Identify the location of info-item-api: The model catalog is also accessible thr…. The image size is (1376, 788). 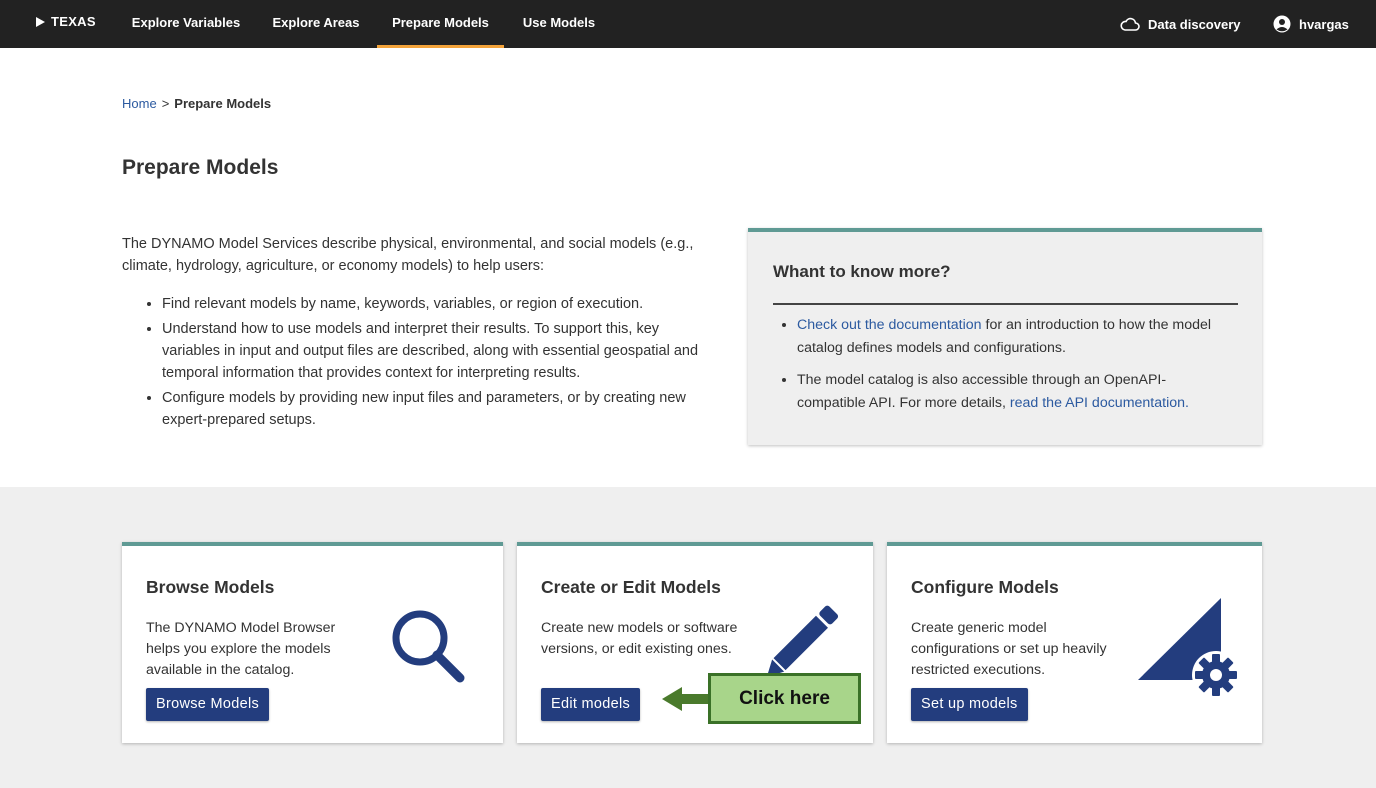
(1015, 391).